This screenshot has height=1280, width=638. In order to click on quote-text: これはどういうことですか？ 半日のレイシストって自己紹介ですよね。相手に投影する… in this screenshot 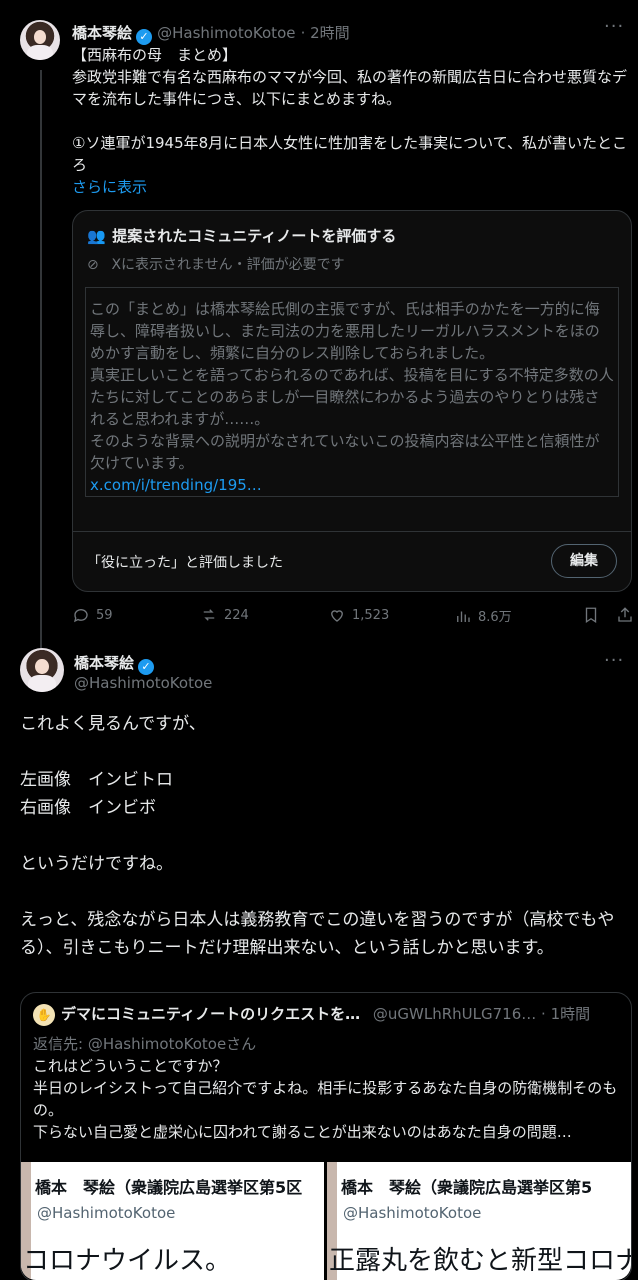, I will do `click(325, 1099)`.